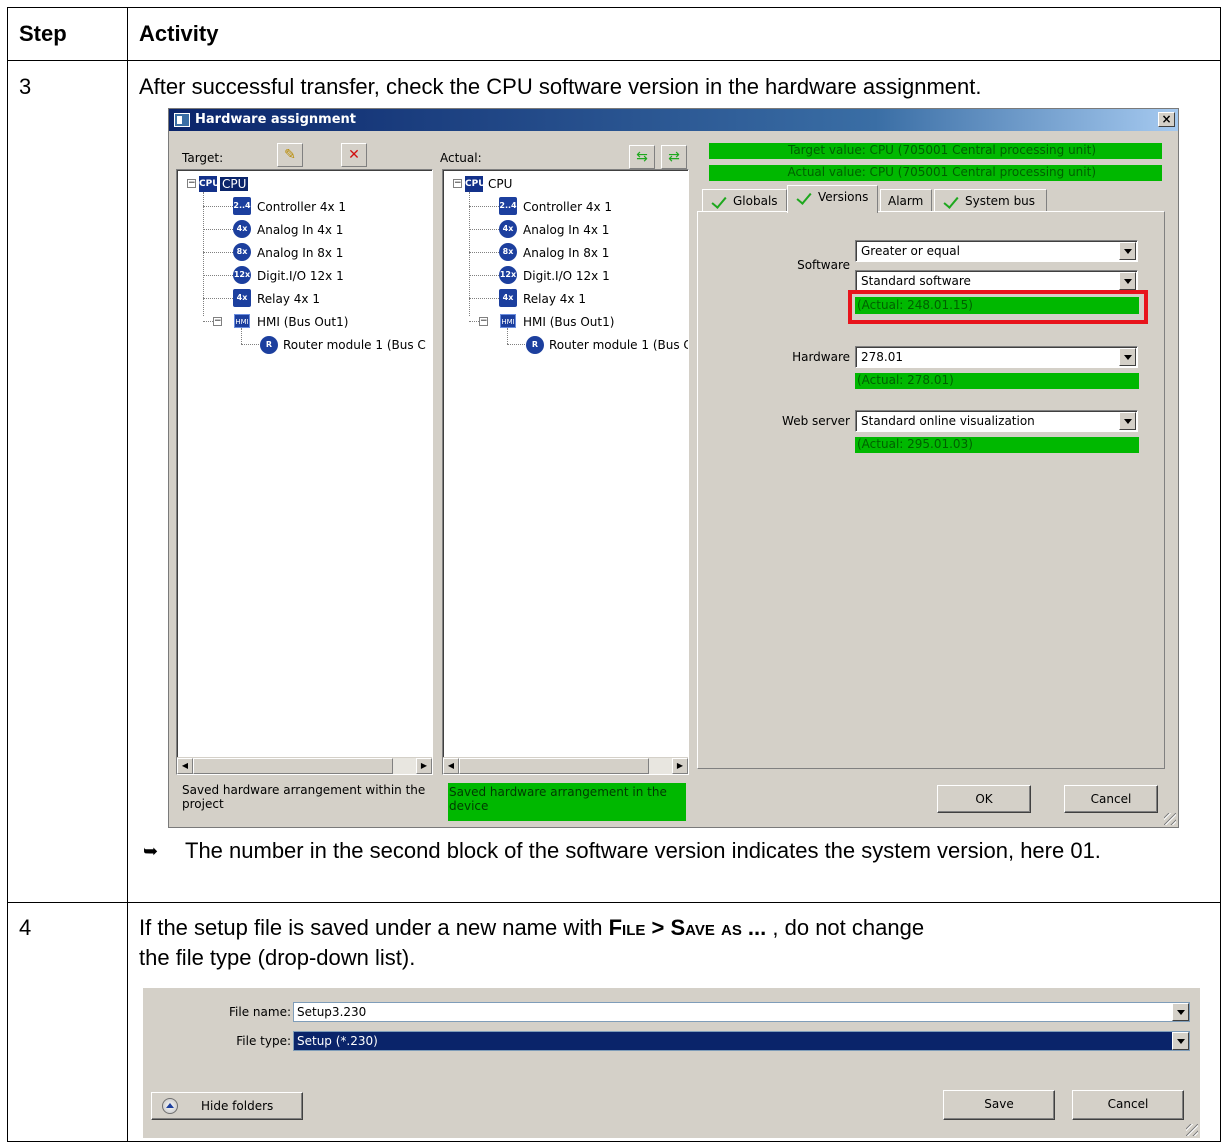 Image resolution: width=1221 pixels, height=1142 pixels. Describe the element at coordinates (823, 265) in the screenshot. I see `software-label: Software` at that location.